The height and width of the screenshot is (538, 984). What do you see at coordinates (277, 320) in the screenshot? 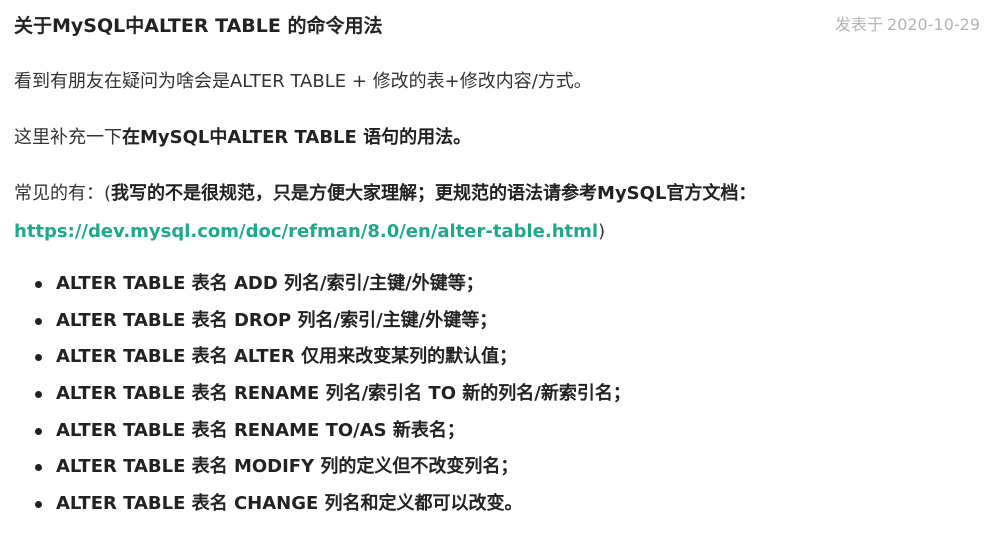
I see `list-item-text: ALTER TABLE 表名 DROP 列名/索引/主键/外键等；` at bounding box center [277, 320].